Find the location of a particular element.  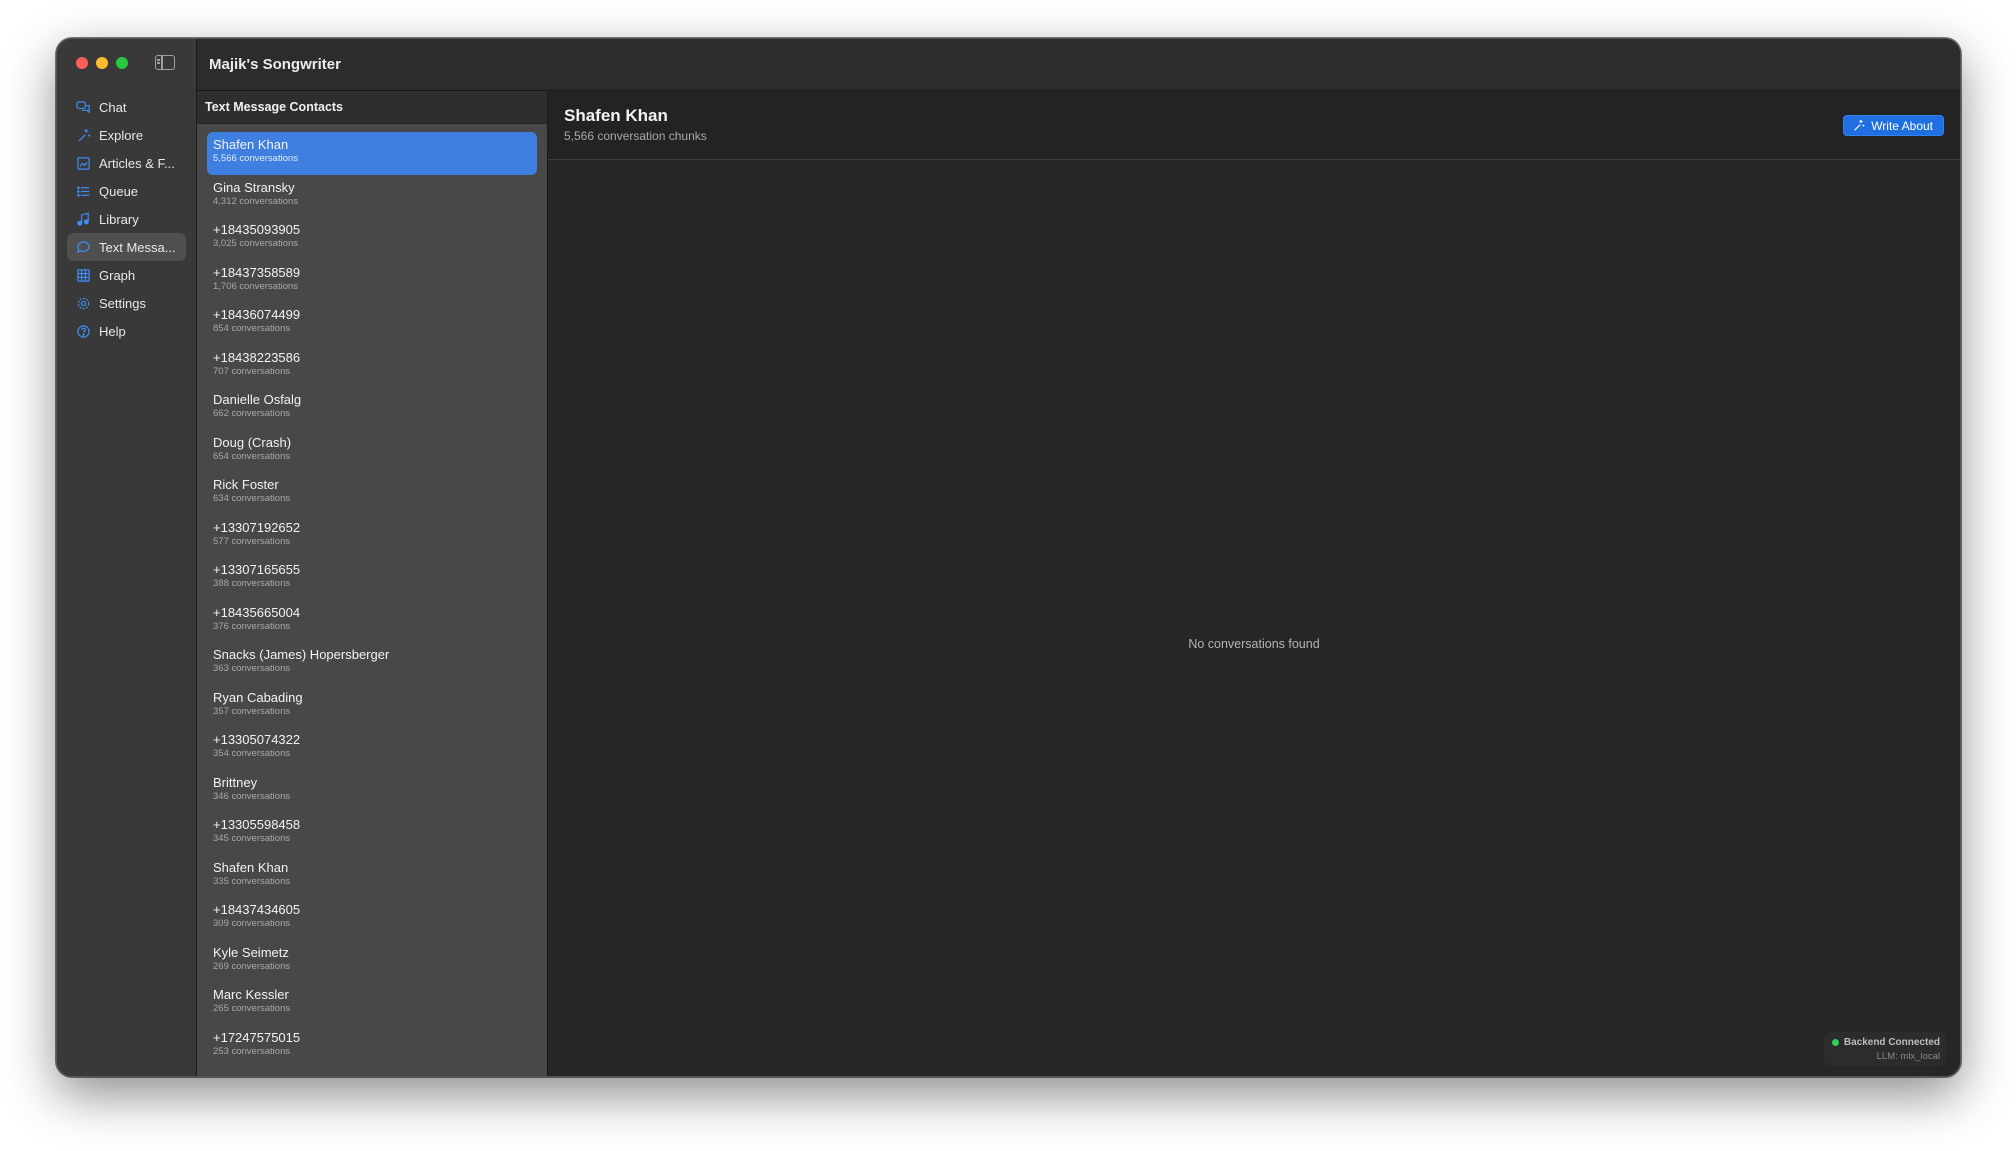

contact-row: Marc Kessler 265 conversations is located at coordinates (372, 1003).